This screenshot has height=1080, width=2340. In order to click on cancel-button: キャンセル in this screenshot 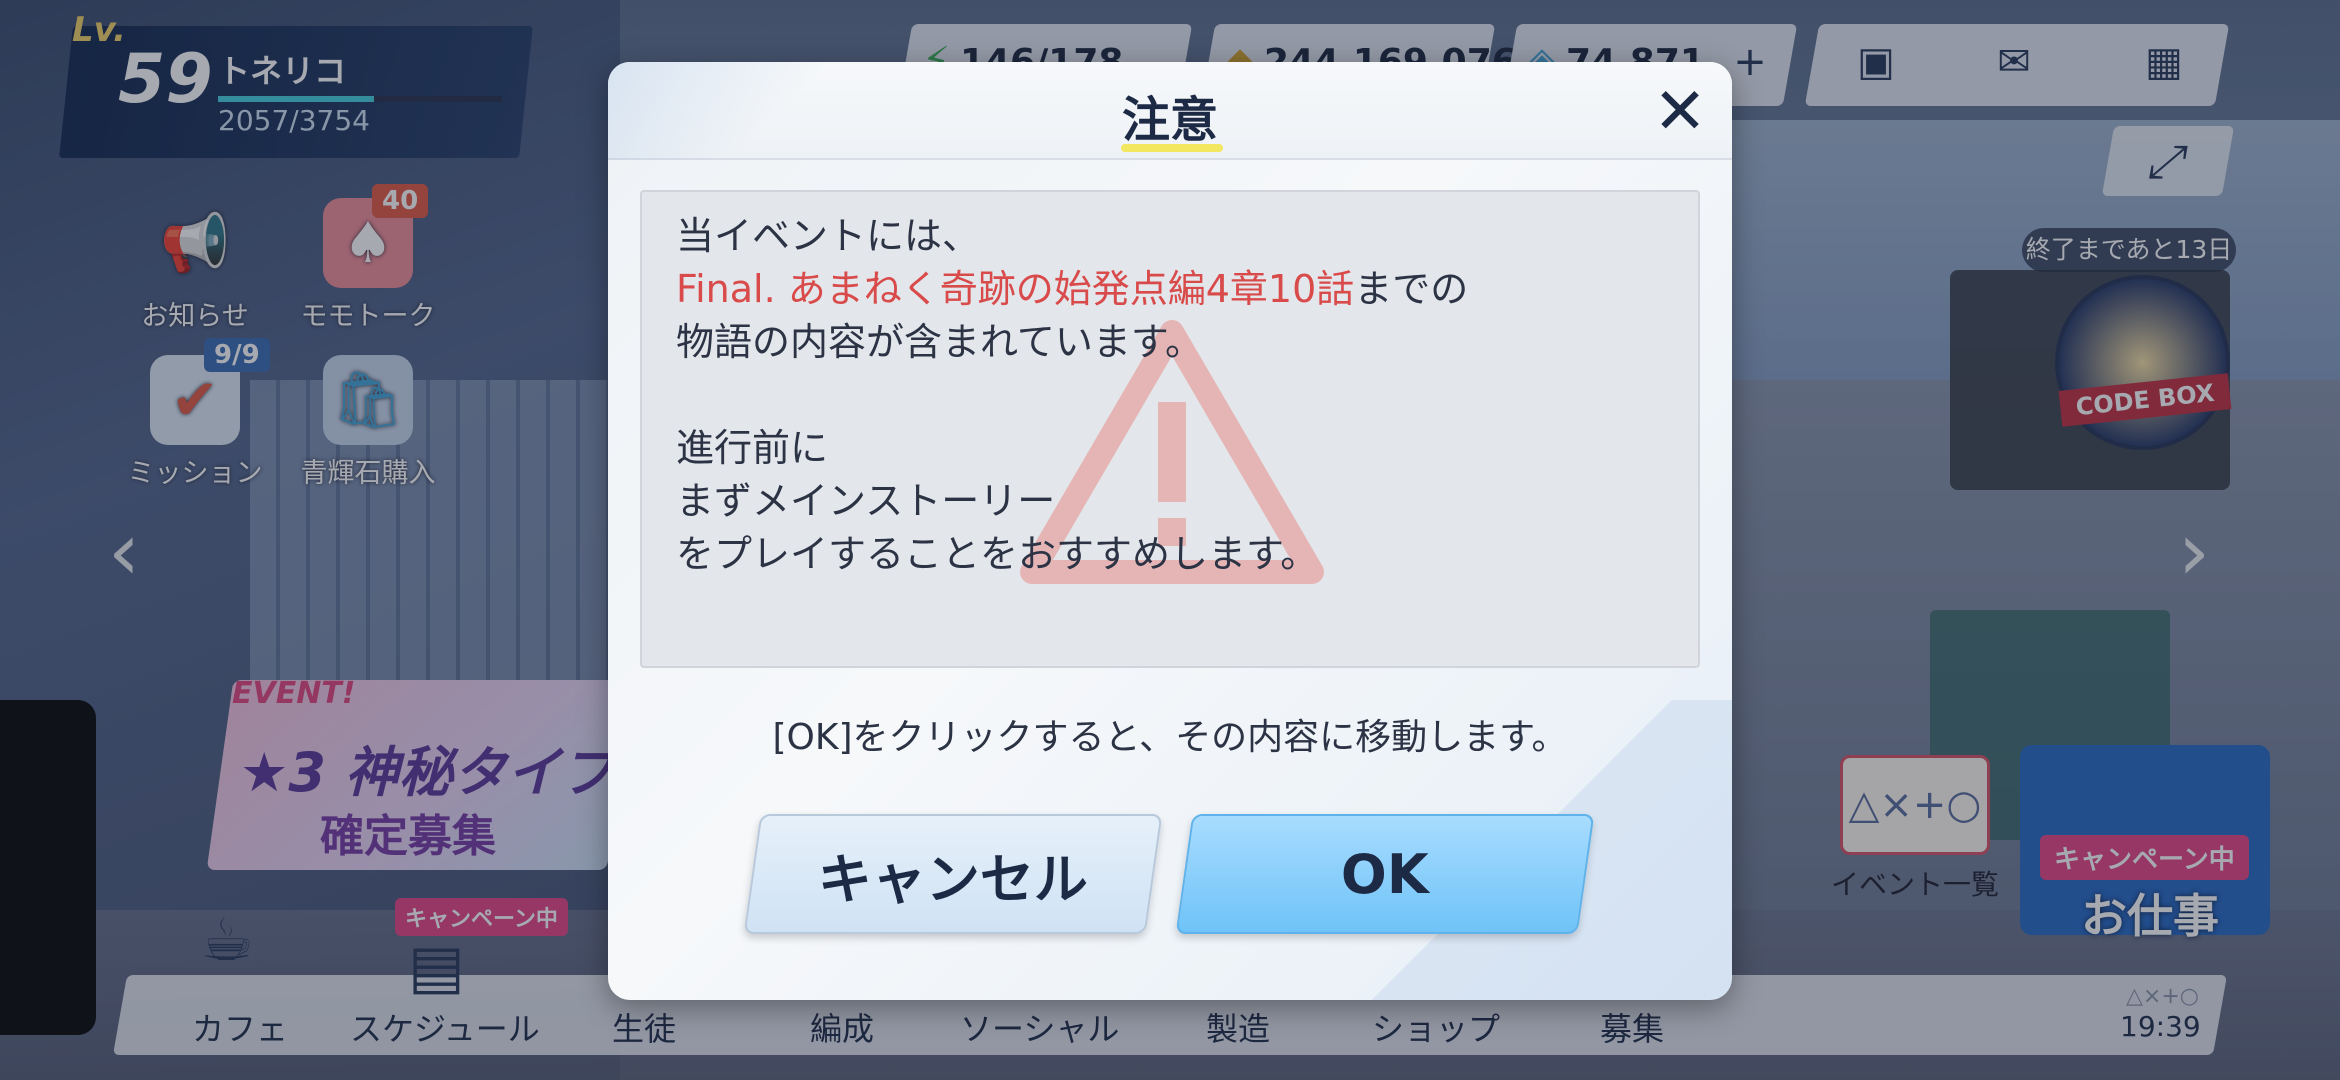, I will do `click(953, 874)`.